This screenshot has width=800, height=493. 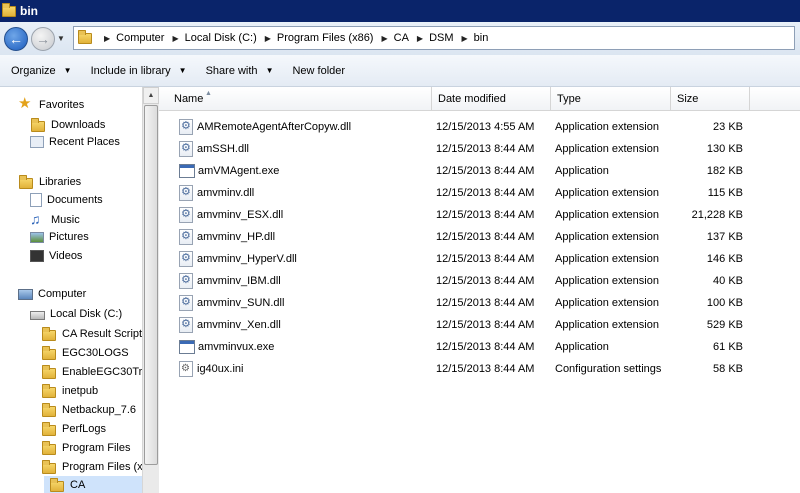 What do you see at coordinates (95, 353) in the screenshot?
I see `nav-label: EGC30LOGS` at bounding box center [95, 353].